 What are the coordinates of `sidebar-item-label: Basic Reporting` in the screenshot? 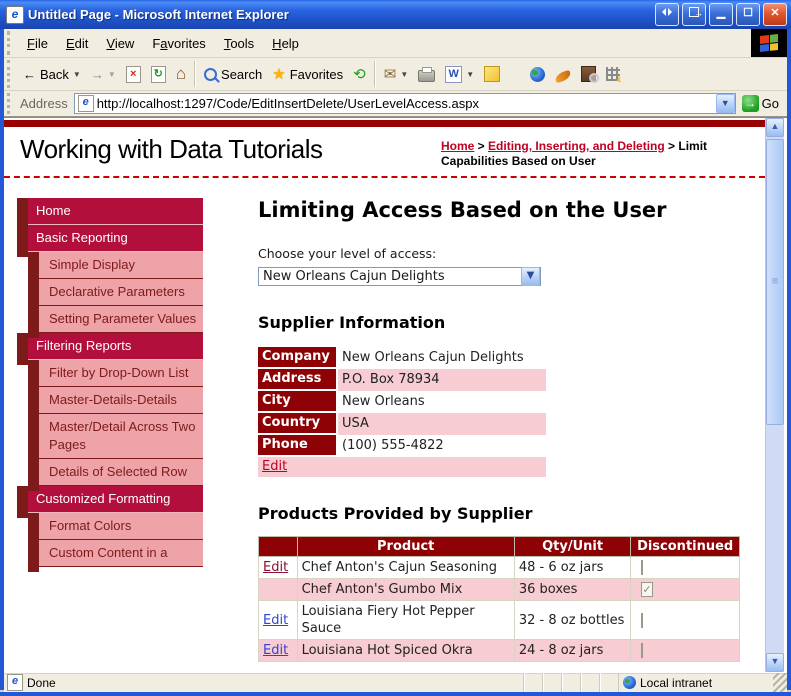 It's located at (115, 238).